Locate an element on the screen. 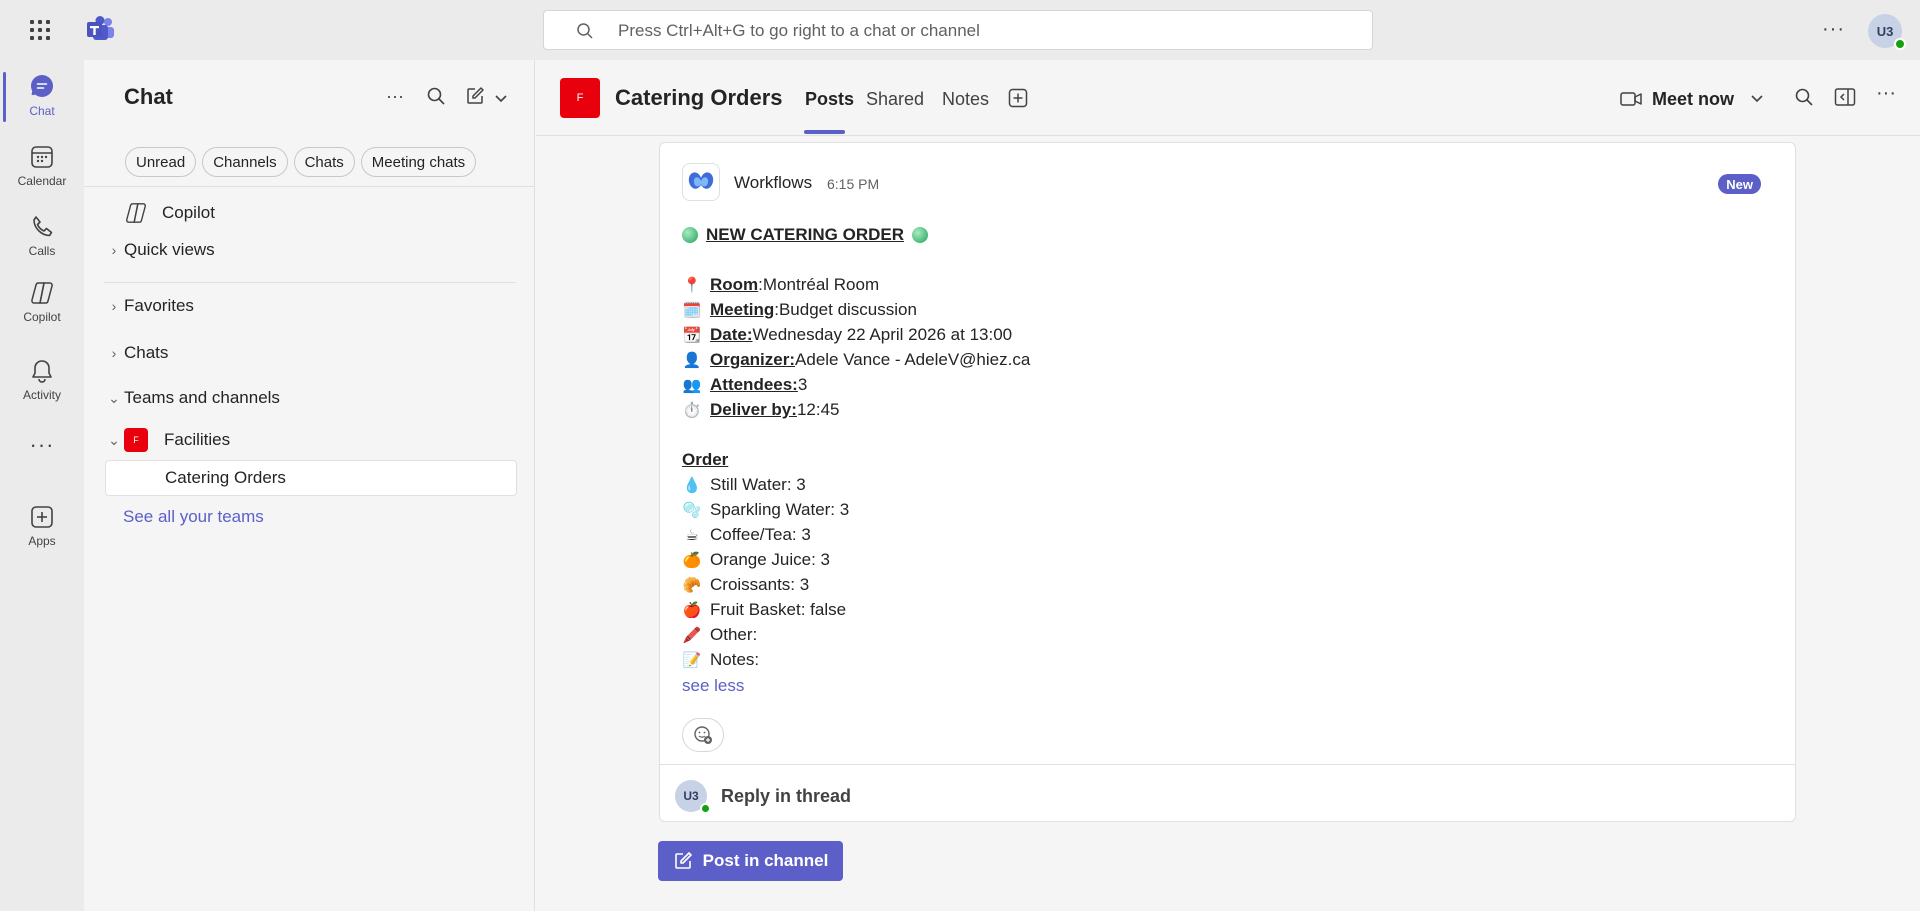 The width and height of the screenshot is (1920, 911). global-search-box is located at coordinates (958, 30).